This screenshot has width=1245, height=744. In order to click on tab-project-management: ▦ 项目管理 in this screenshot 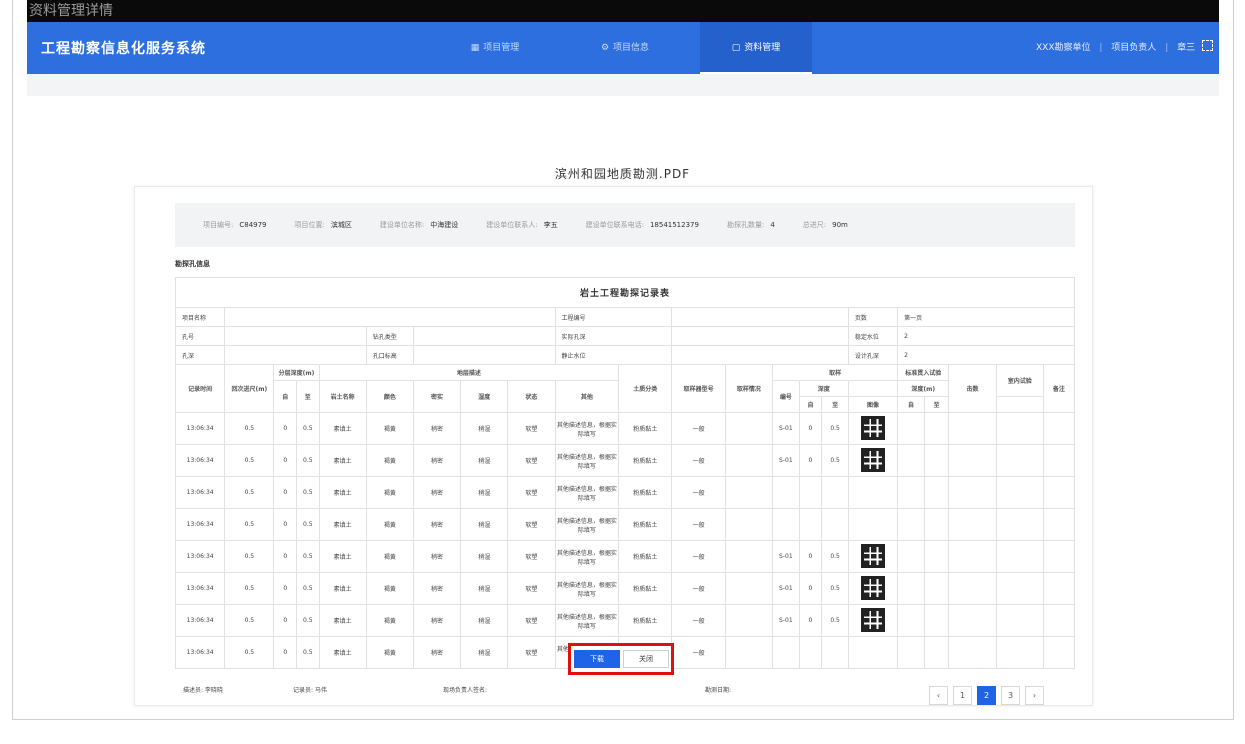, I will do `click(495, 48)`.